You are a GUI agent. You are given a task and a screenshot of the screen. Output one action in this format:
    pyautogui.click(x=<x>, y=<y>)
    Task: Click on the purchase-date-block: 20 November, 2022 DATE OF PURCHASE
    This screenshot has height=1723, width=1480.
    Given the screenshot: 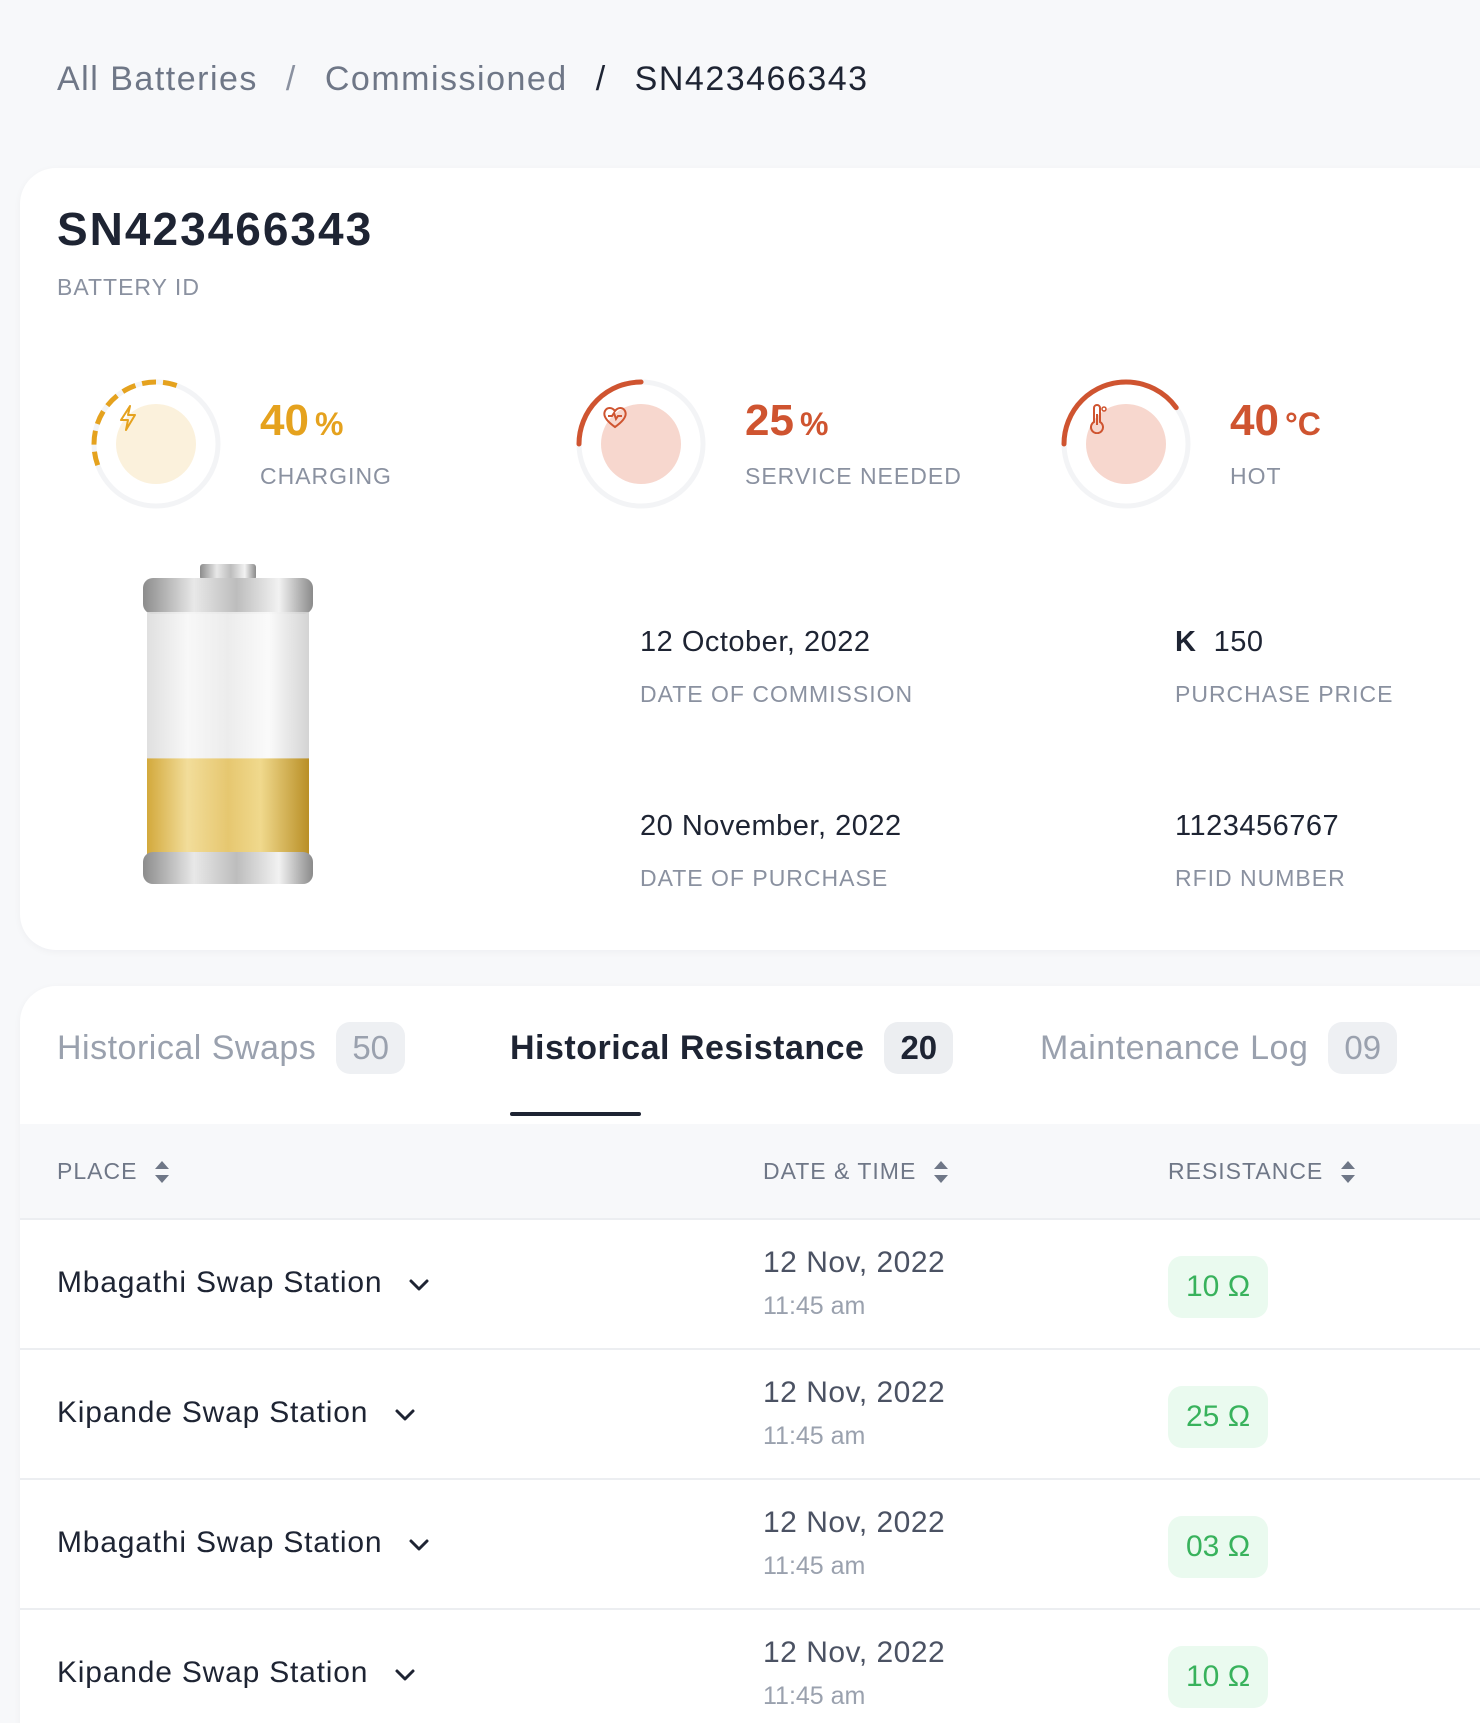 What is the action you would take?
    pyautogui.click(x=771, y=851)
    